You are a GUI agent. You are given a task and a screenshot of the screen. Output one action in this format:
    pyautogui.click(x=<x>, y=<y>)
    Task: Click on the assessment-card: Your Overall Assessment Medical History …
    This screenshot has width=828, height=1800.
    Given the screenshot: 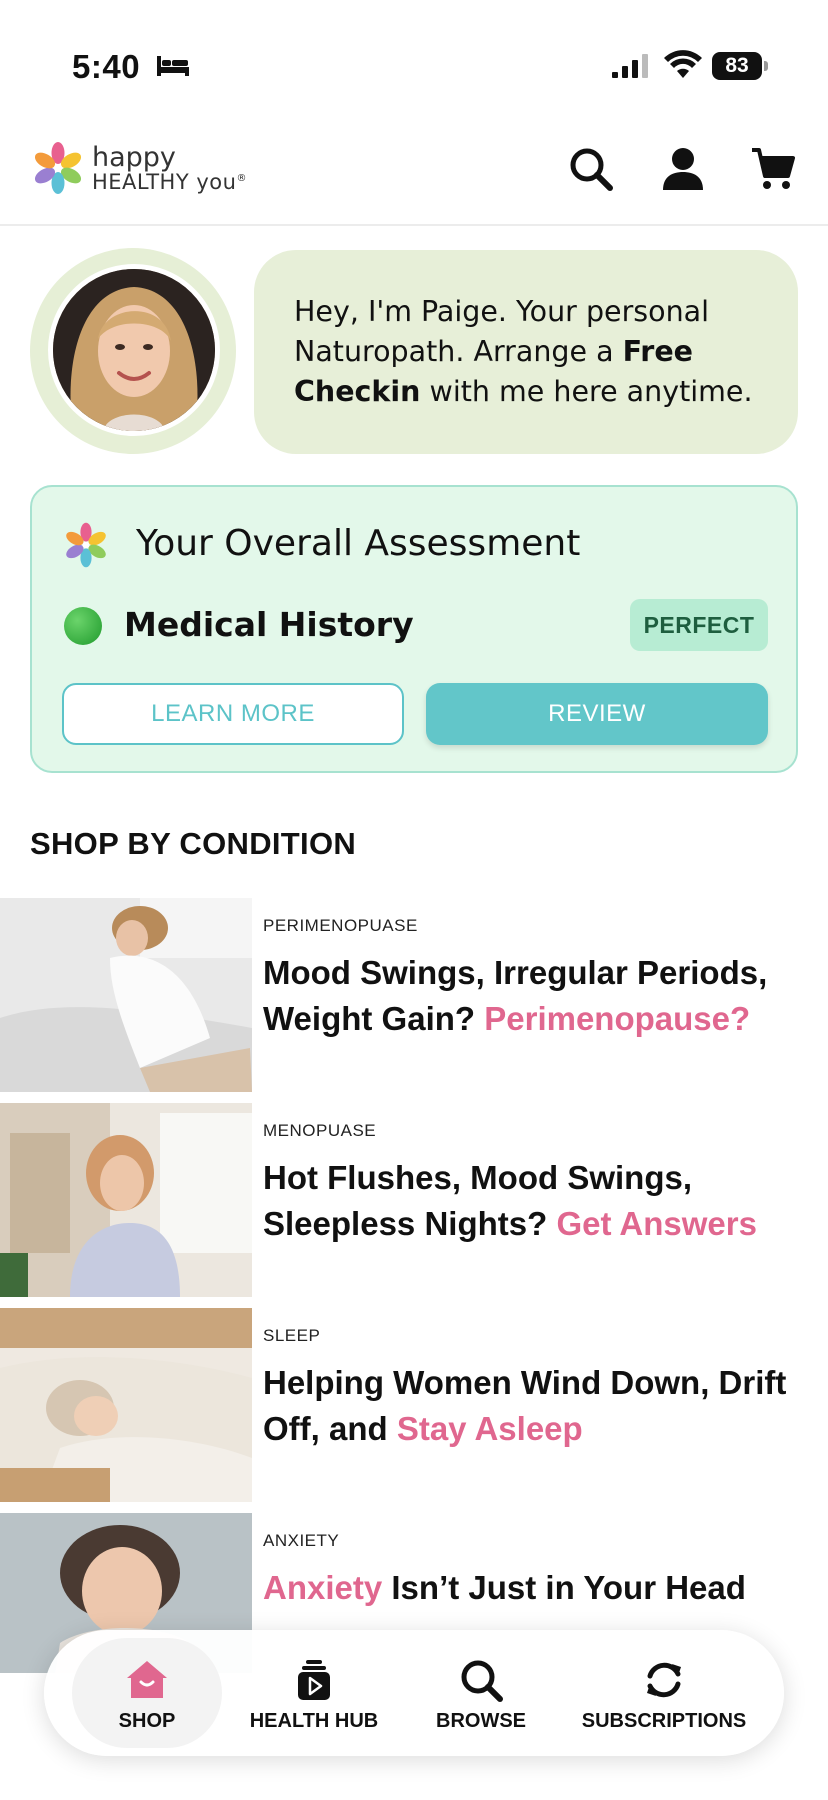 What is the action you would take?
    pyautogui.click(x=414, y=629)
    